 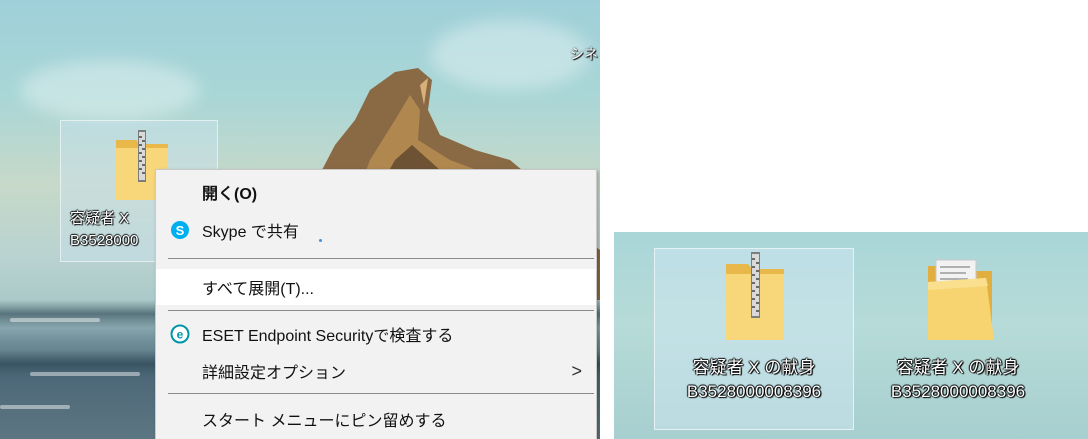 I want to click on menu-item-label: ESET Endpoint Securityで検査する, so click(x=328, y=336).